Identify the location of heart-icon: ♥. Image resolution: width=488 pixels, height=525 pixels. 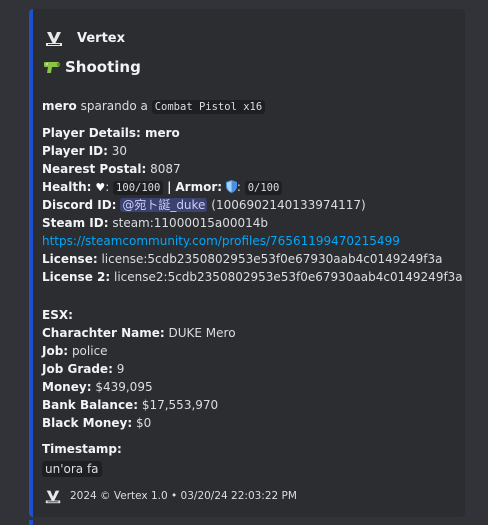
(100, 187).